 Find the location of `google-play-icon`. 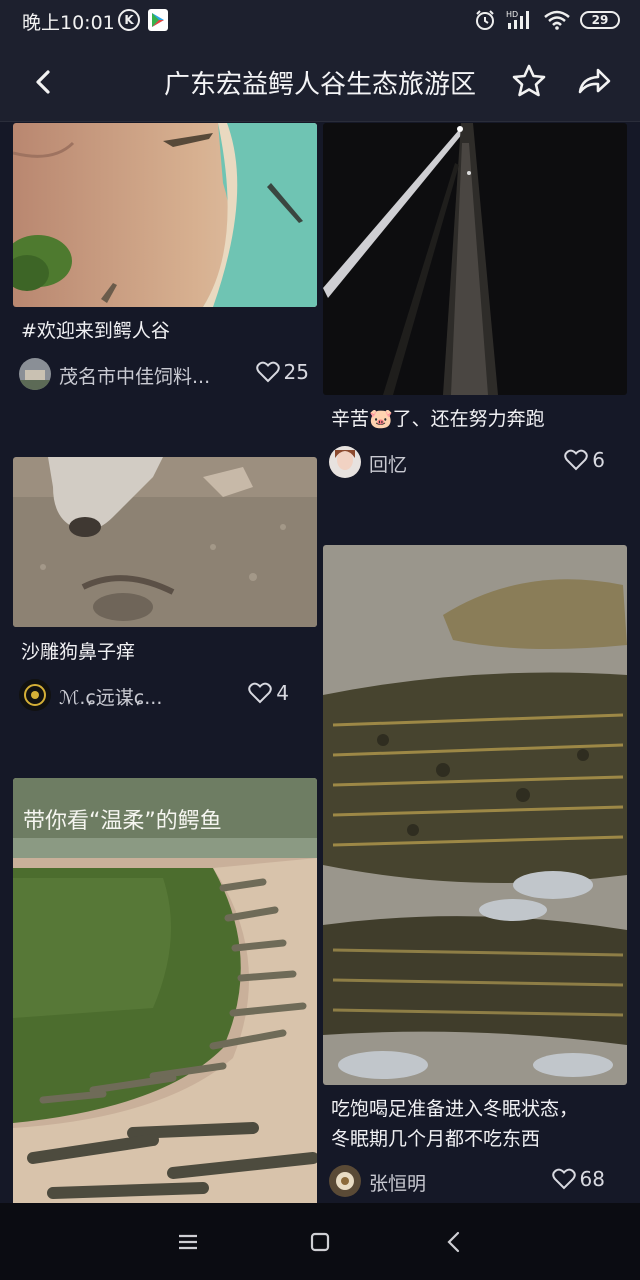

google-play-icon is located at coordinates (158, 20).